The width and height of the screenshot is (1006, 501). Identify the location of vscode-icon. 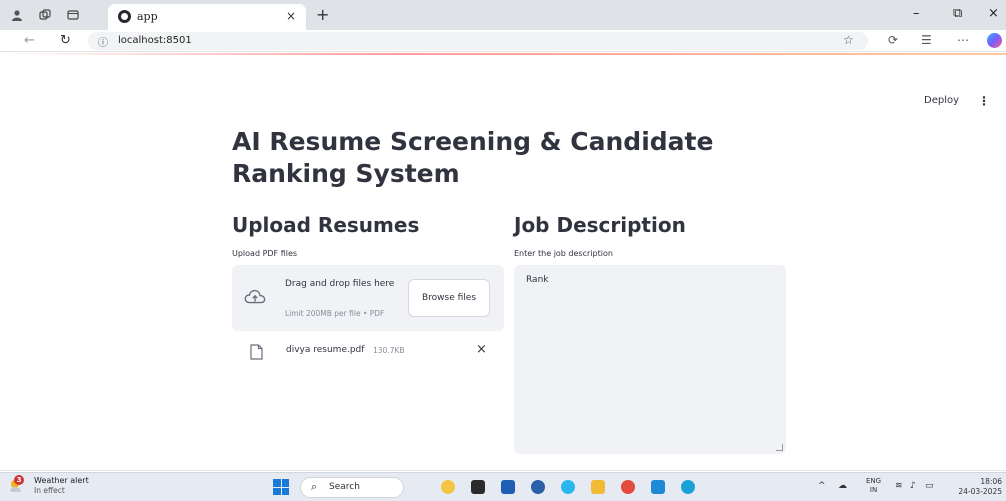
(658, 487).